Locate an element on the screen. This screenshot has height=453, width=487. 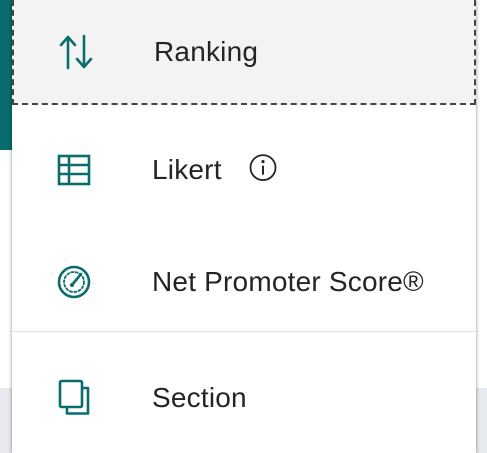
likert-grid-icon is located at coordinates (74, 170).